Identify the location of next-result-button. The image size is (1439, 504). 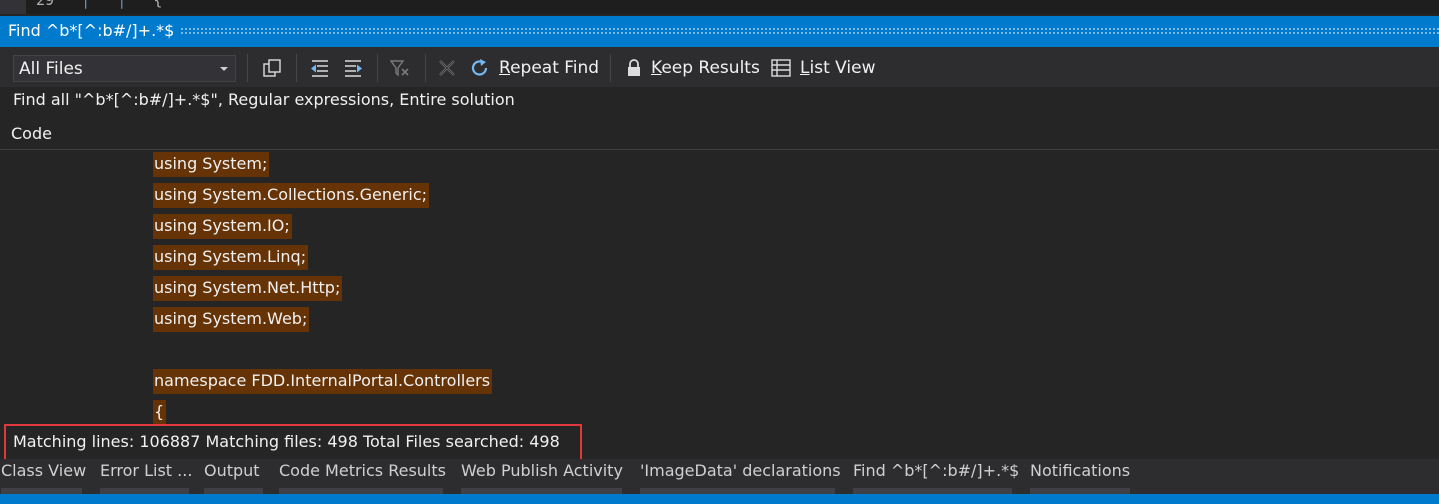
(353, 68).